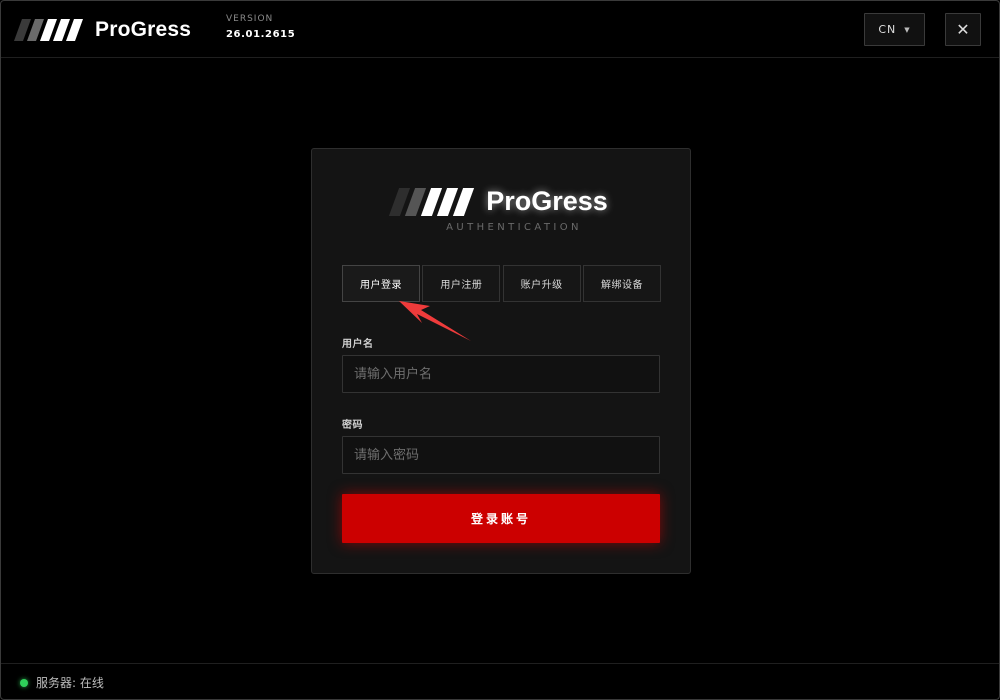 Image resolution: width=1000 pixels, height=700 pixels. I want to click on auth-tabs: 用户登录 用户注册 账户升级 解绑设备, so click(501, 283).